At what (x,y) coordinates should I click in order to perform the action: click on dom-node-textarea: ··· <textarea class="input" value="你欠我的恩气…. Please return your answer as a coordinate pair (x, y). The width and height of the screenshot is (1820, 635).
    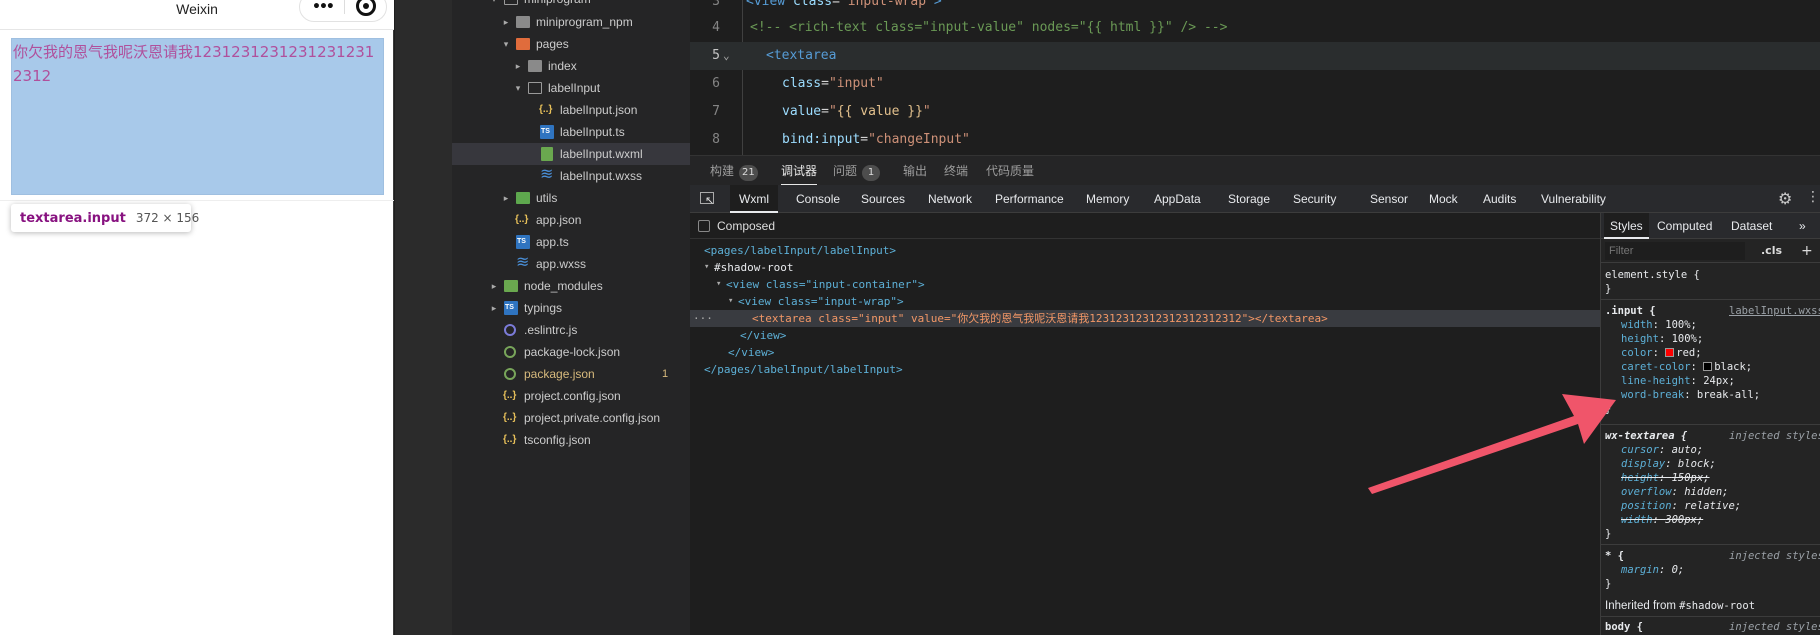
    Looking at the image, I should click on (1145, 318).